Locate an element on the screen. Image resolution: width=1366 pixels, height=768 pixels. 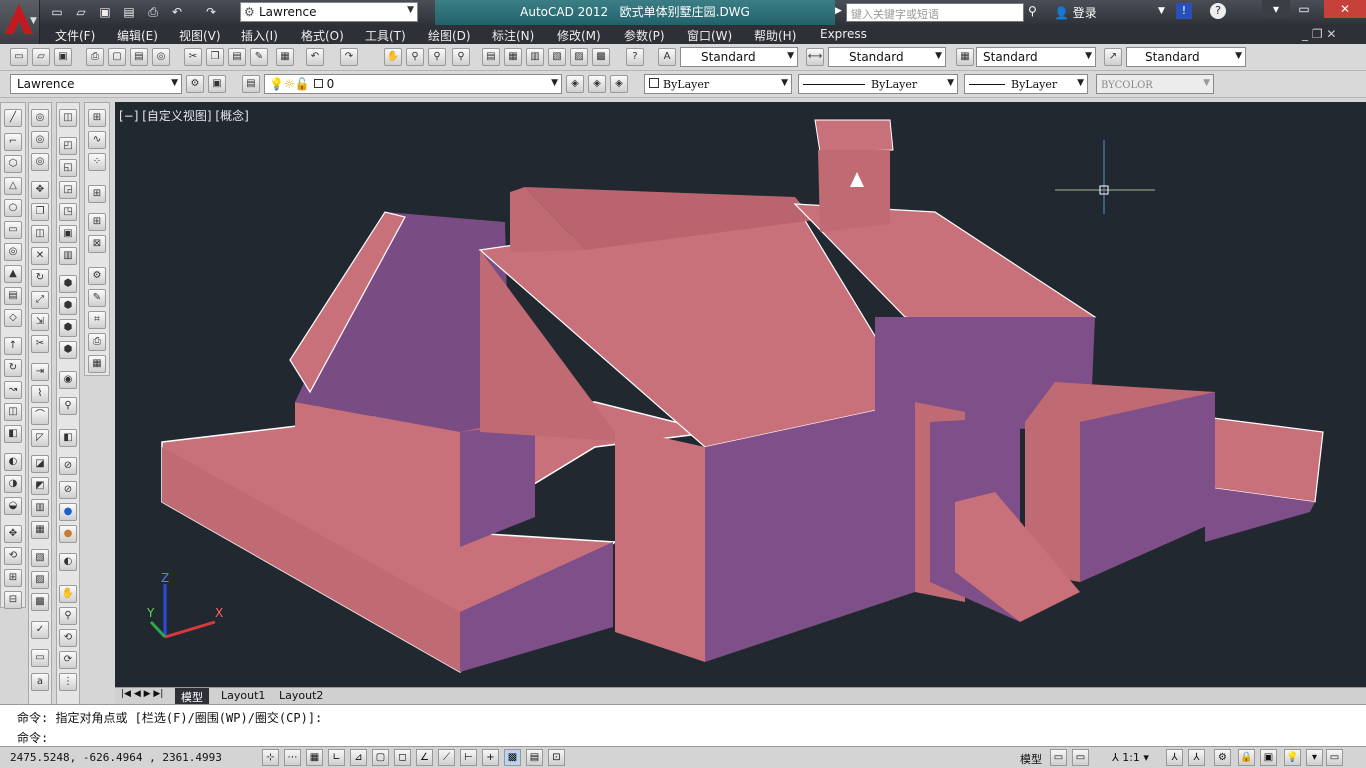
subtract-icon: ◑ is located at coordinates (13, 484).